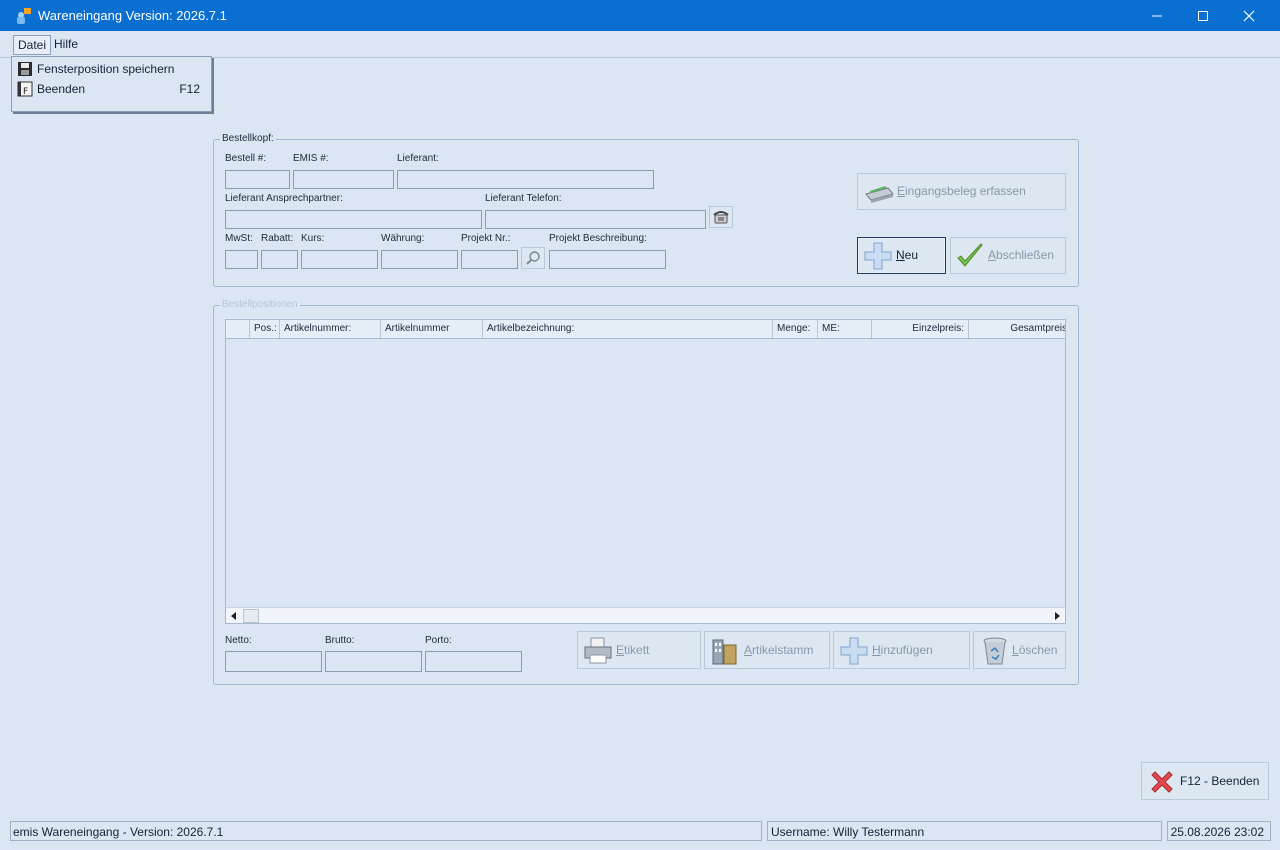 The height and width of the screenshot is (850, 1280). What do you see at coordinates (1017, 329) in the screenshot?
I see `column-header-gesamtpreis: Gesamtpreis` at bounding box center [1017, 329].